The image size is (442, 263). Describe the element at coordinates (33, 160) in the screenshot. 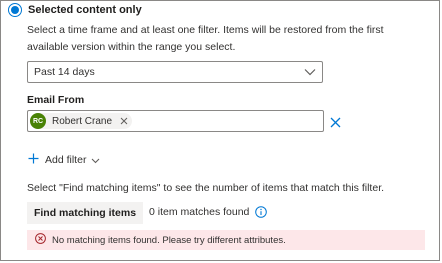

I see `plus-icon` at that location.